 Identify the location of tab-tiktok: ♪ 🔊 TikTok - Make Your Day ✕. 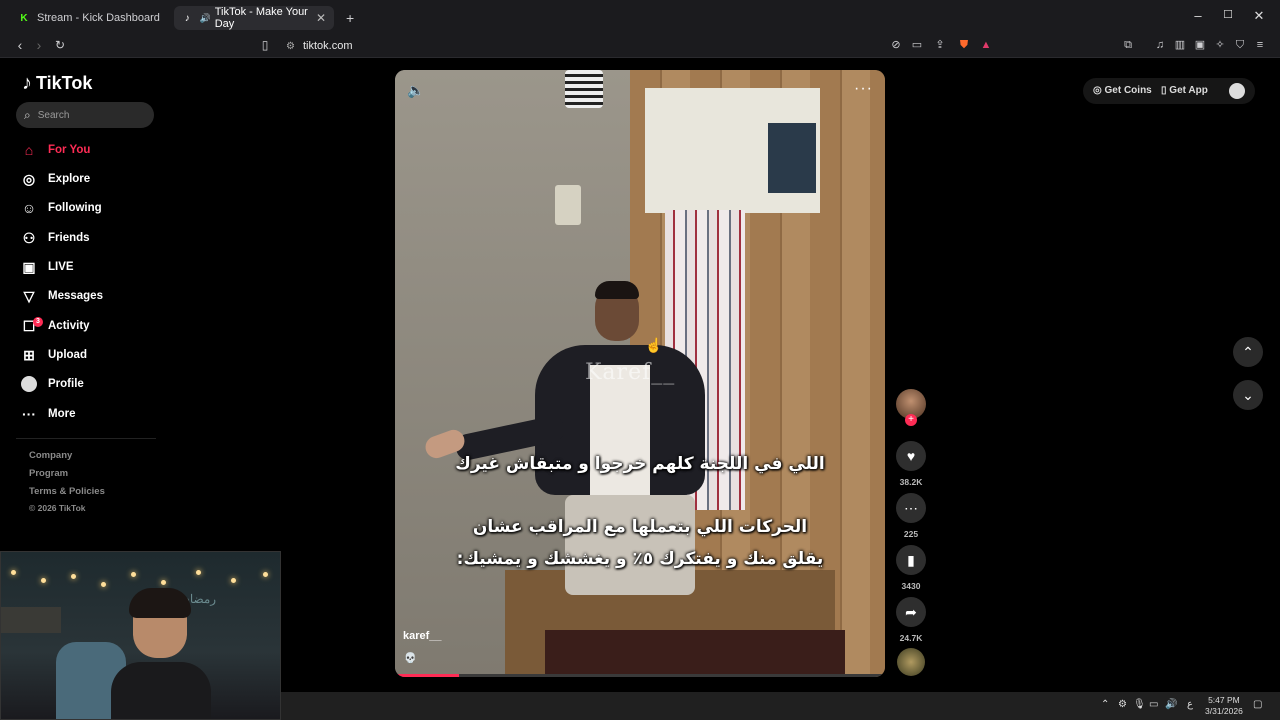
(254, 18).